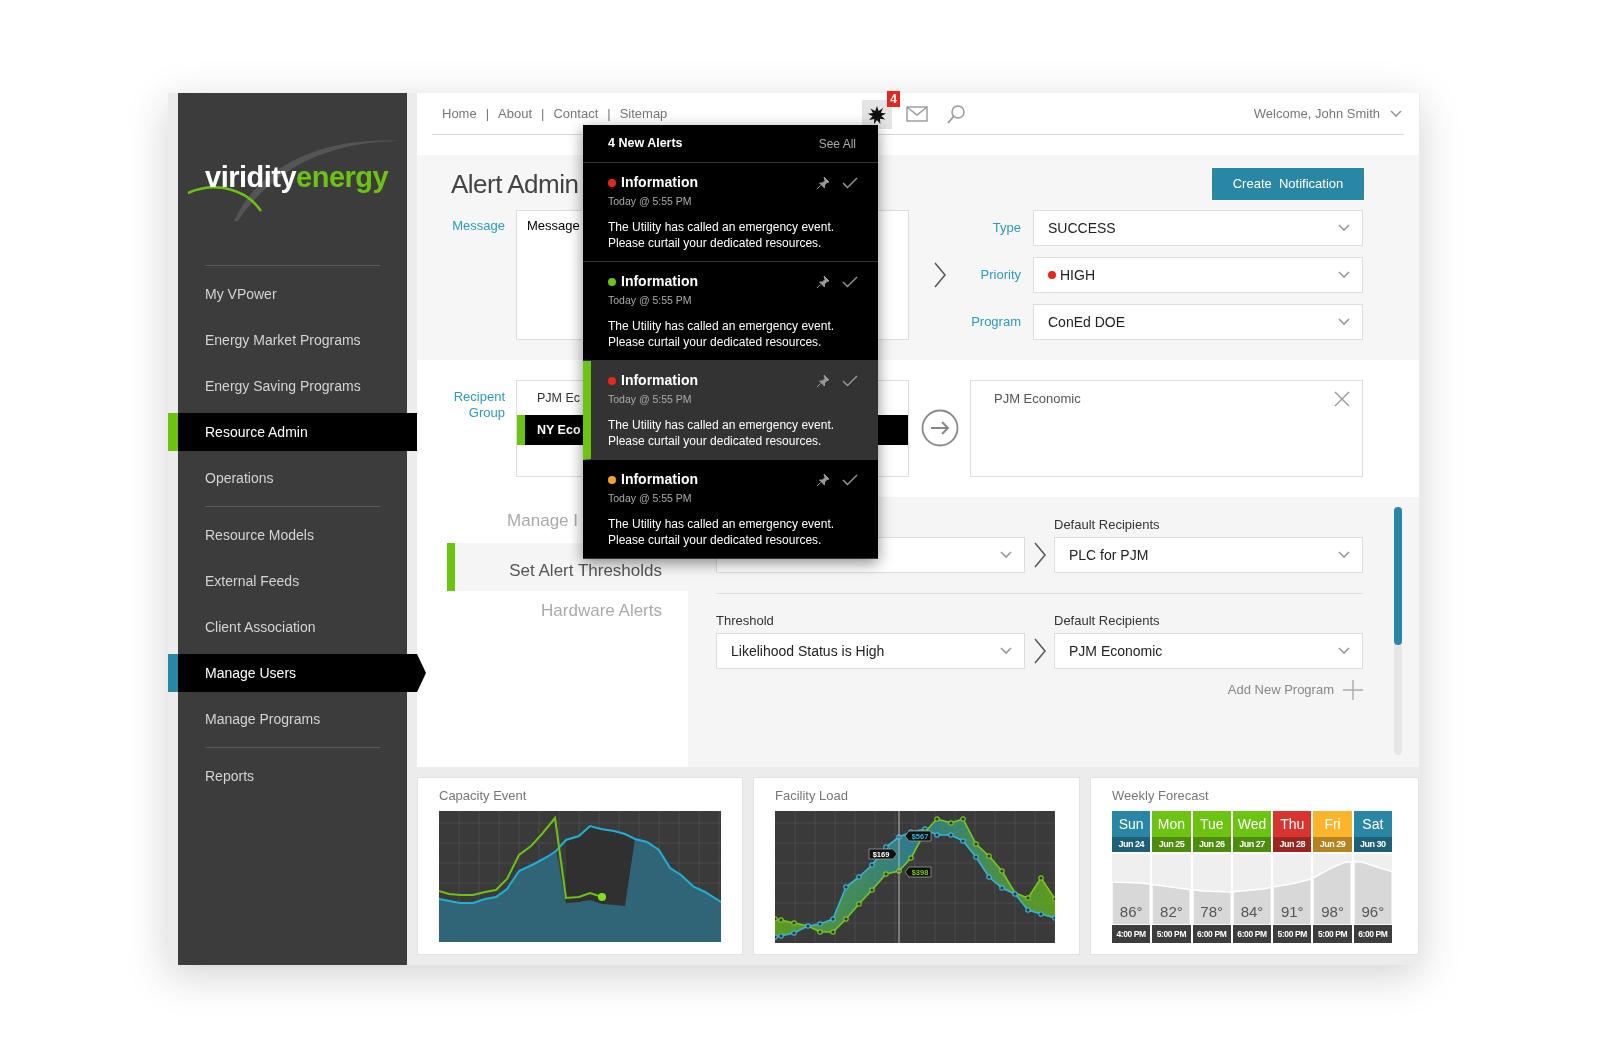 The height and width of the screenshot is (1060, 1600). I want to click on day-label: Mon, so click(1171, 824).